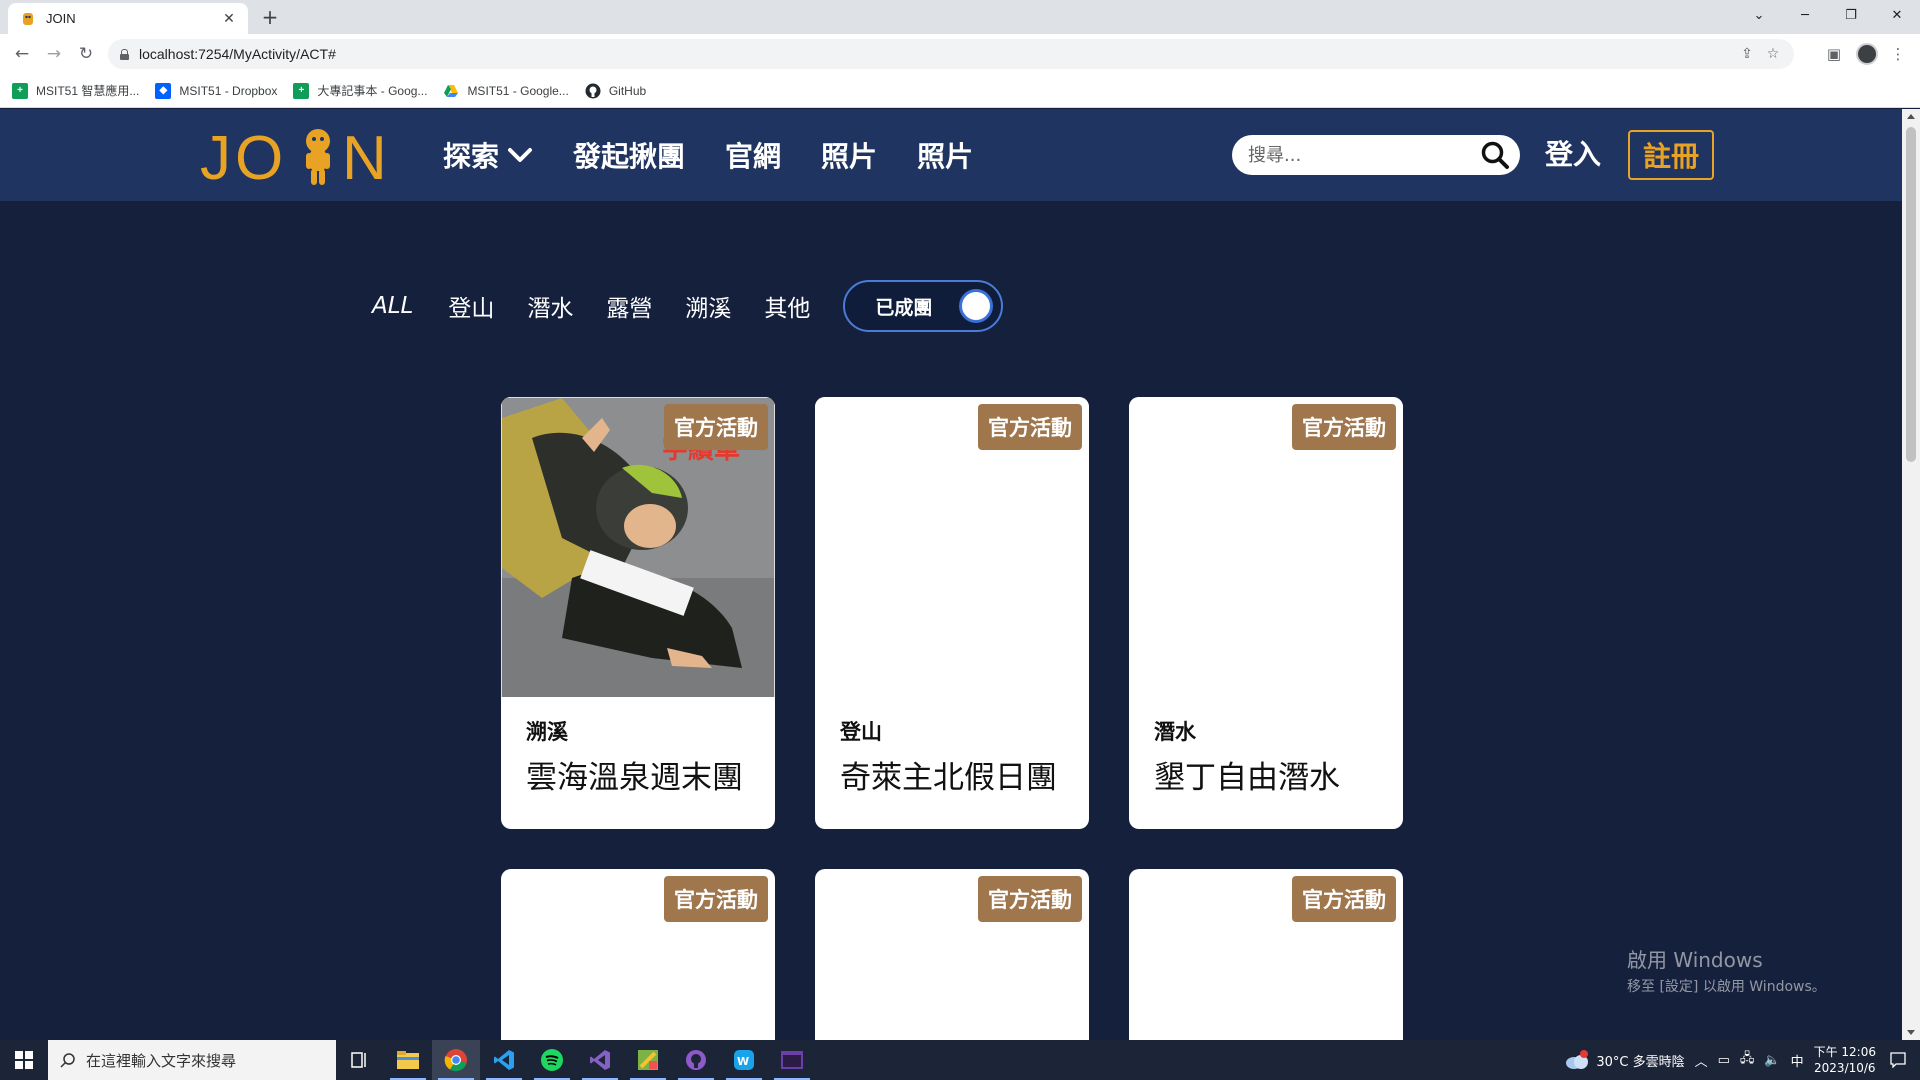 Image resolution: width=1920 pixels, height=1080 pixels. I want to click on address-bar: localhost:7254/MyActivity/ACT# ⇪ ☆, so click(951, 54).